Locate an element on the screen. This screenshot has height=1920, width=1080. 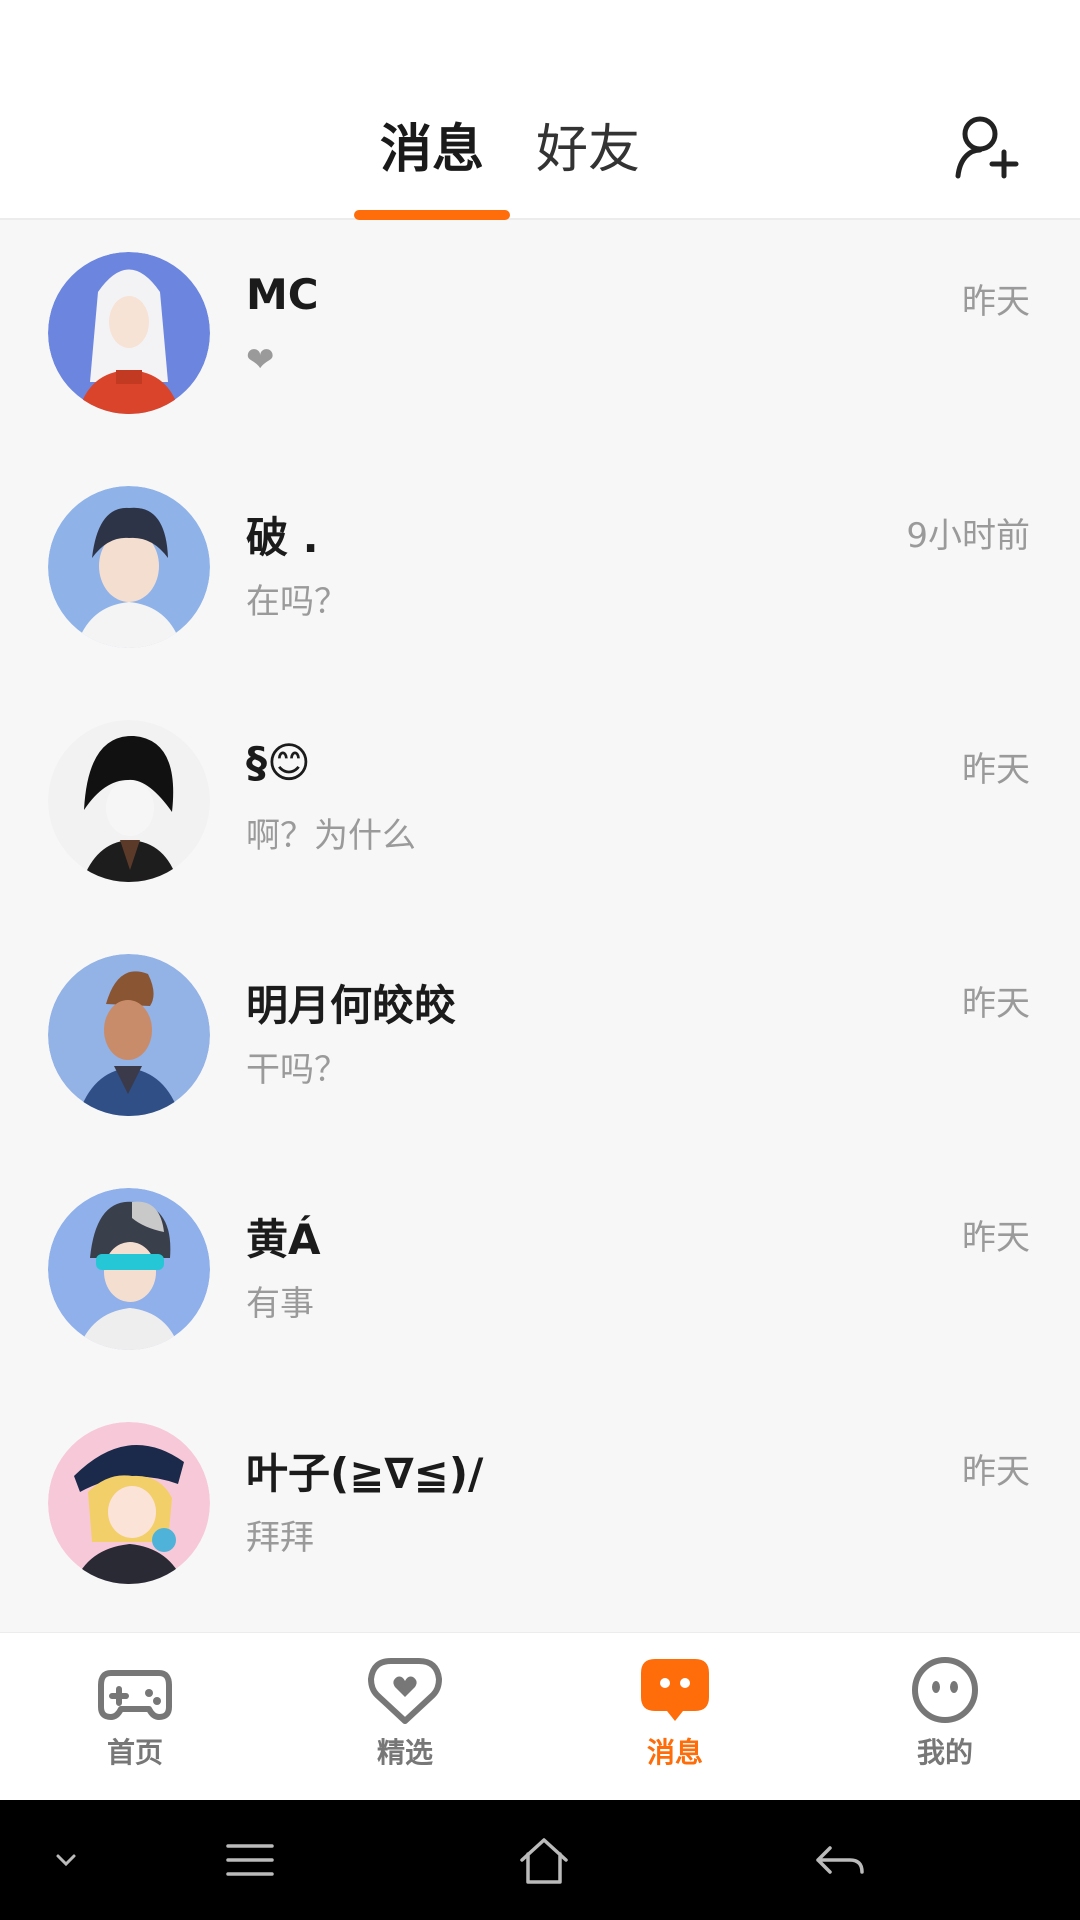
bottom-navigation: 首页 精选 消息 我的 is located at coordinates (540, 1716).